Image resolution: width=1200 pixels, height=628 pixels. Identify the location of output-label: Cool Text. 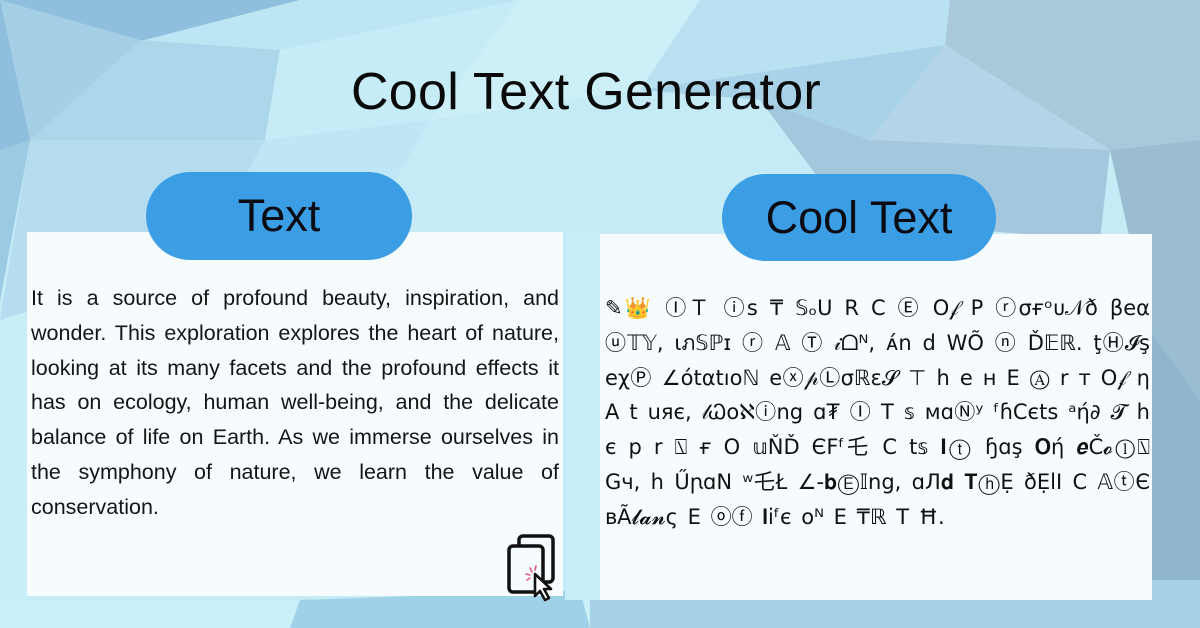
(859, 217).